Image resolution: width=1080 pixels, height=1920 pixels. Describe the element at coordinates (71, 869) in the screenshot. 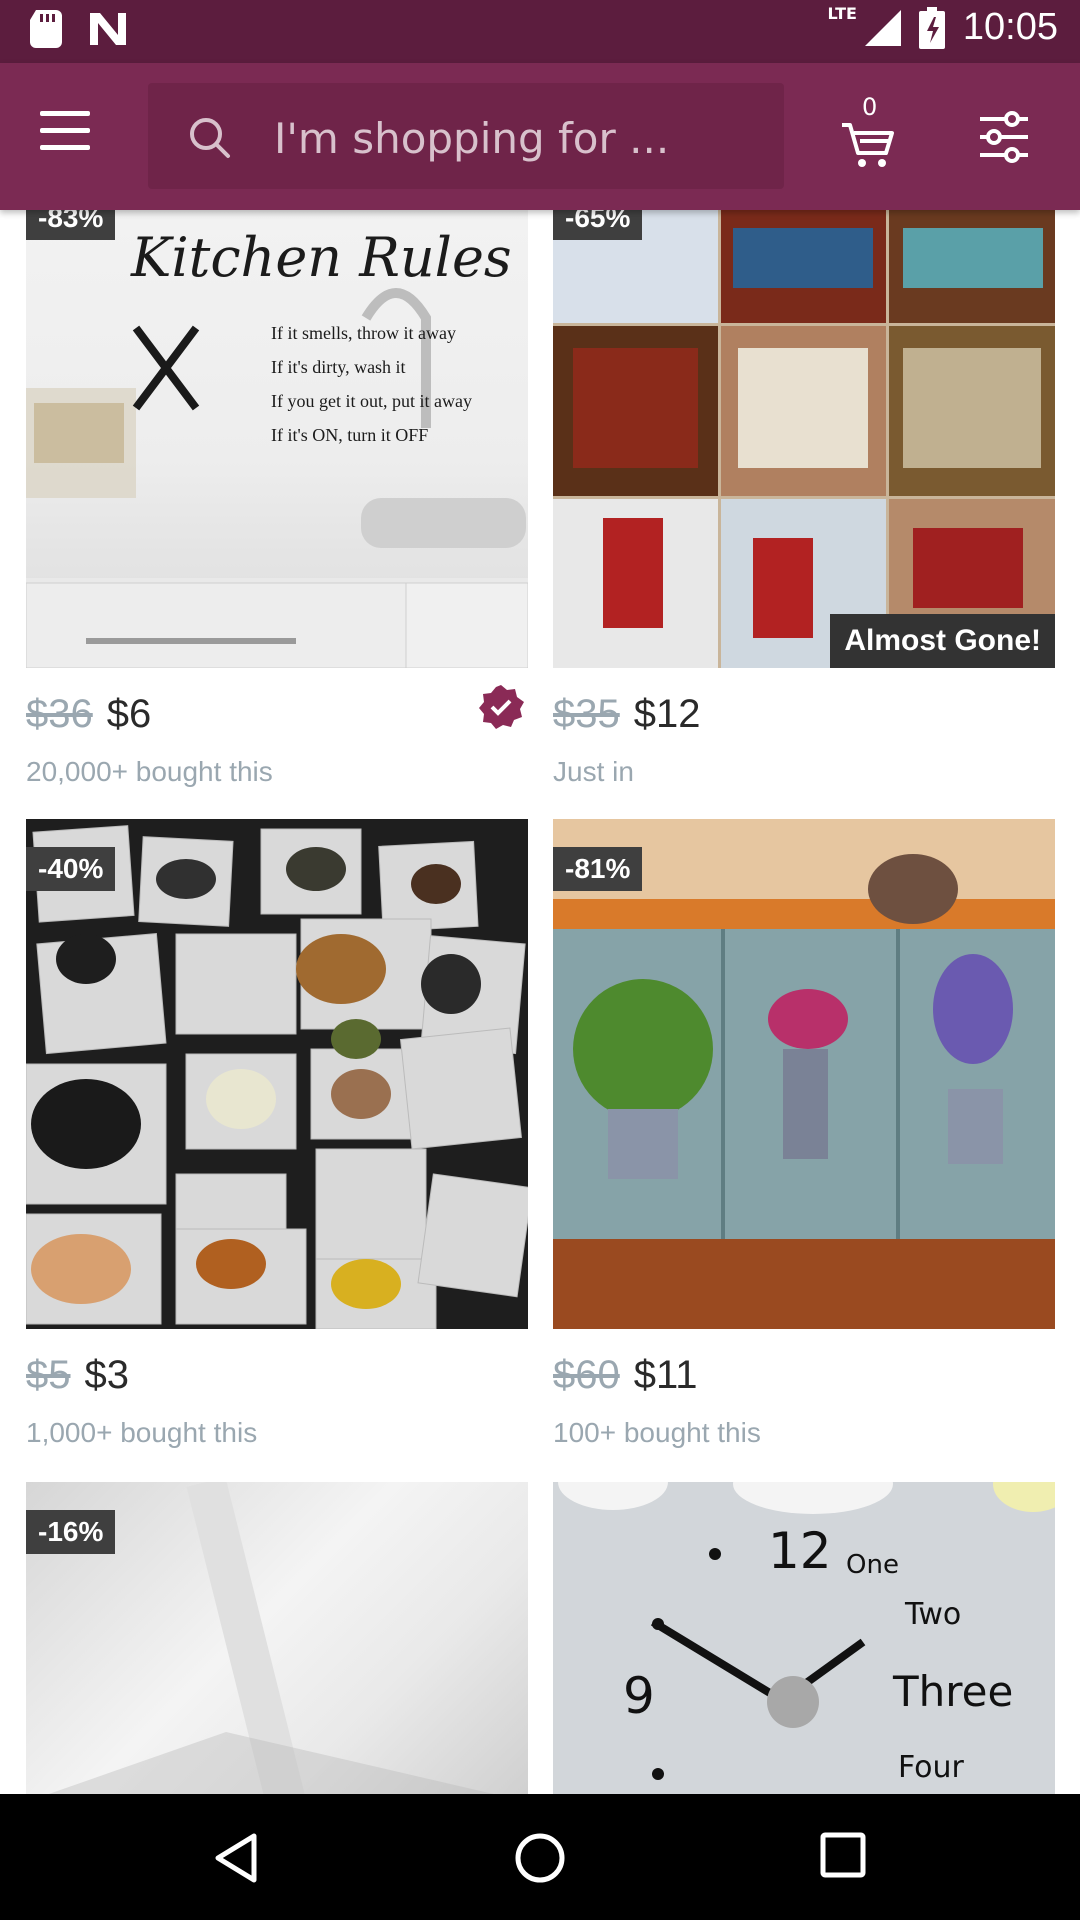

I see `discount-badge: -40%` at that location.